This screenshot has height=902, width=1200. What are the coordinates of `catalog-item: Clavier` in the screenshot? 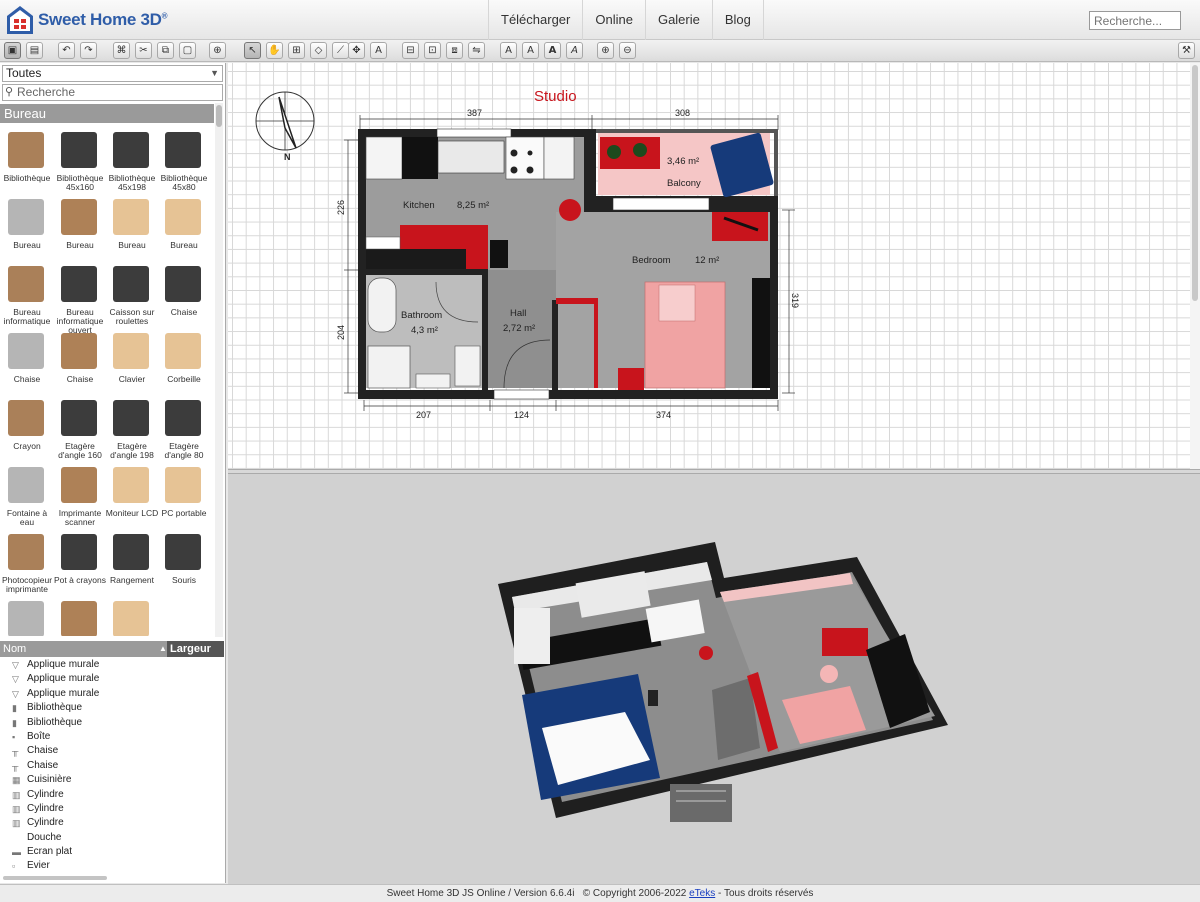 It's located at (131, 362).